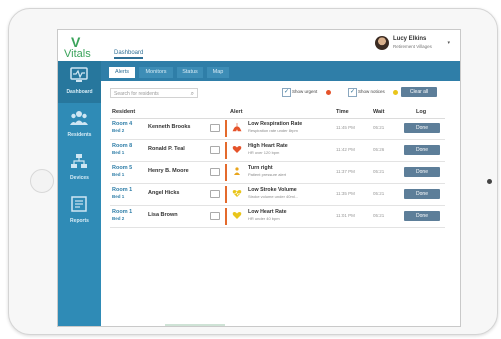 The image size is (501, 339). What do you see at coordinates (163, 215) in the screenshot?
I see `resident-name: Lisa Brown` at bounding box center [163, 215].